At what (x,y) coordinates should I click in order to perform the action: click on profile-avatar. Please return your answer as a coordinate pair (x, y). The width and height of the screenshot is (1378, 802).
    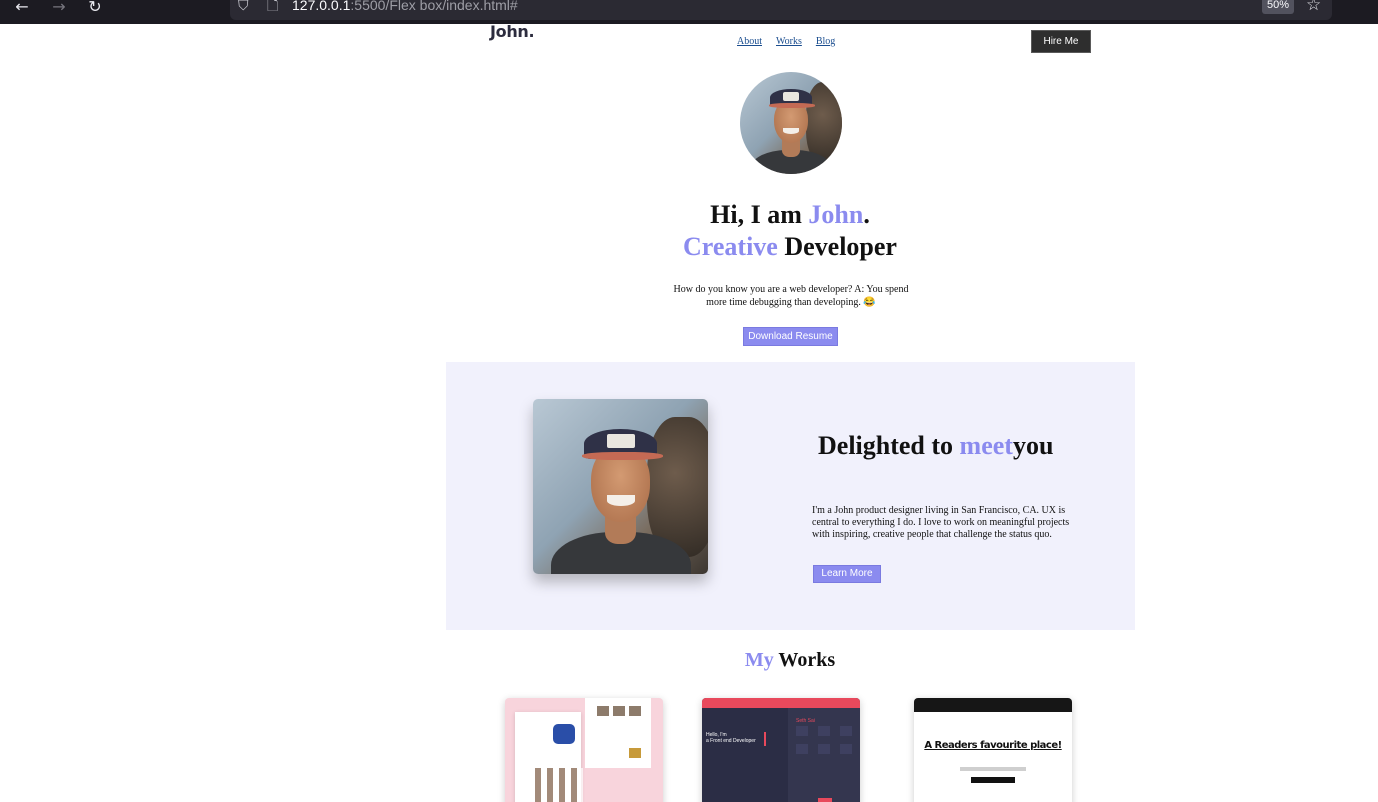
    Looking at the image, I should click on (791, 123).